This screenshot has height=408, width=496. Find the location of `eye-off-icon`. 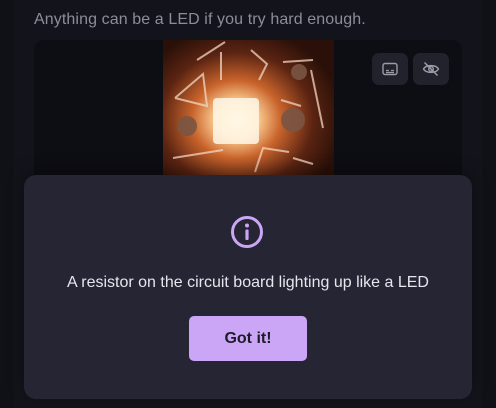

eye-off-icon is located at coordinates (431, 69).